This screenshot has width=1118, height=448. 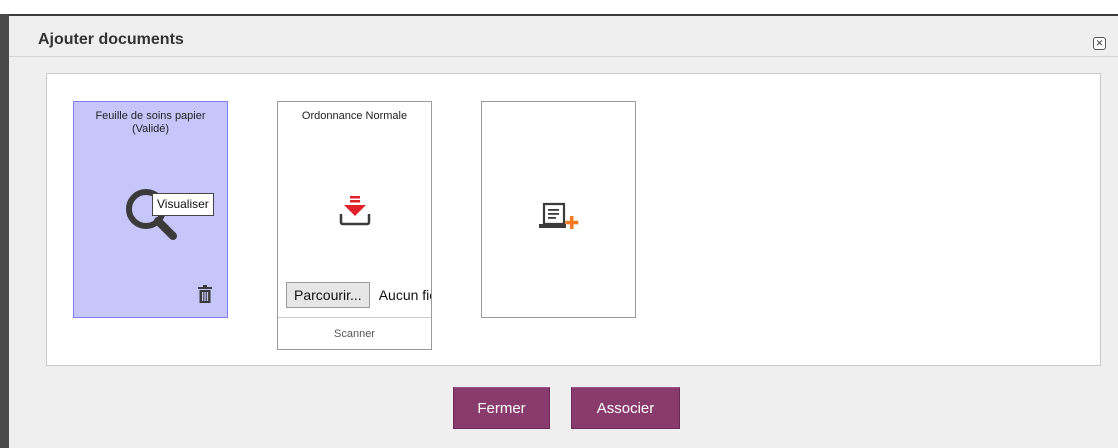 What do you see at coordinates (563, 36) in the screenshot?
I see `dialog-header: Ajouter documents ✕` at bounding box center [563, 36].